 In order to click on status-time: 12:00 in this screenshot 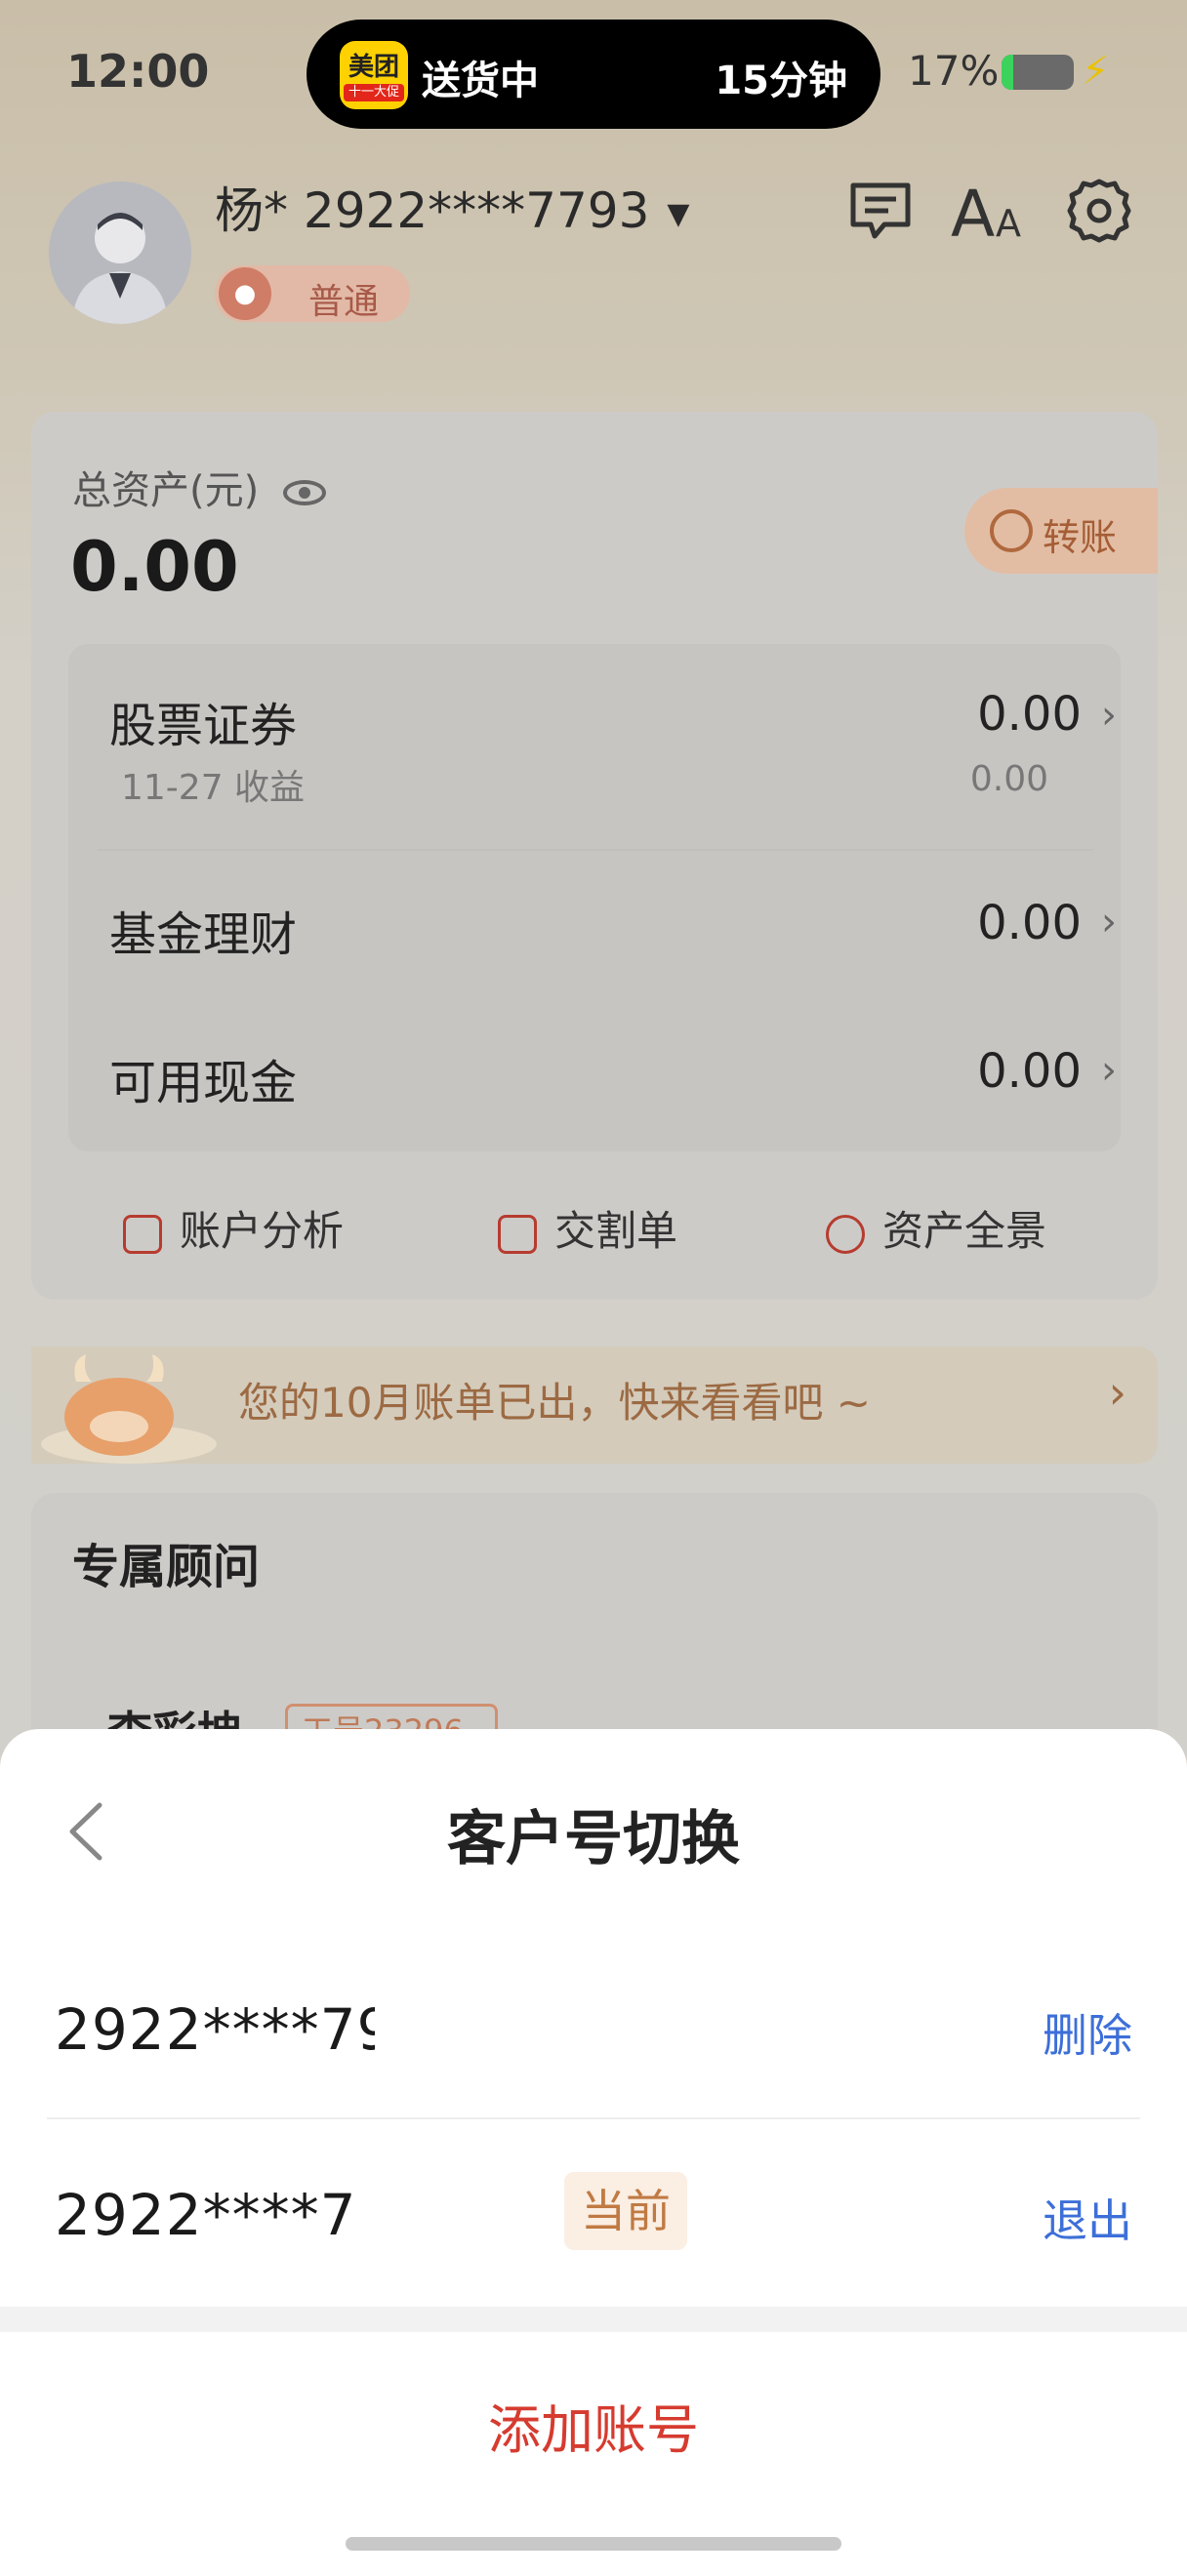, I will do `click(138, 71)`.